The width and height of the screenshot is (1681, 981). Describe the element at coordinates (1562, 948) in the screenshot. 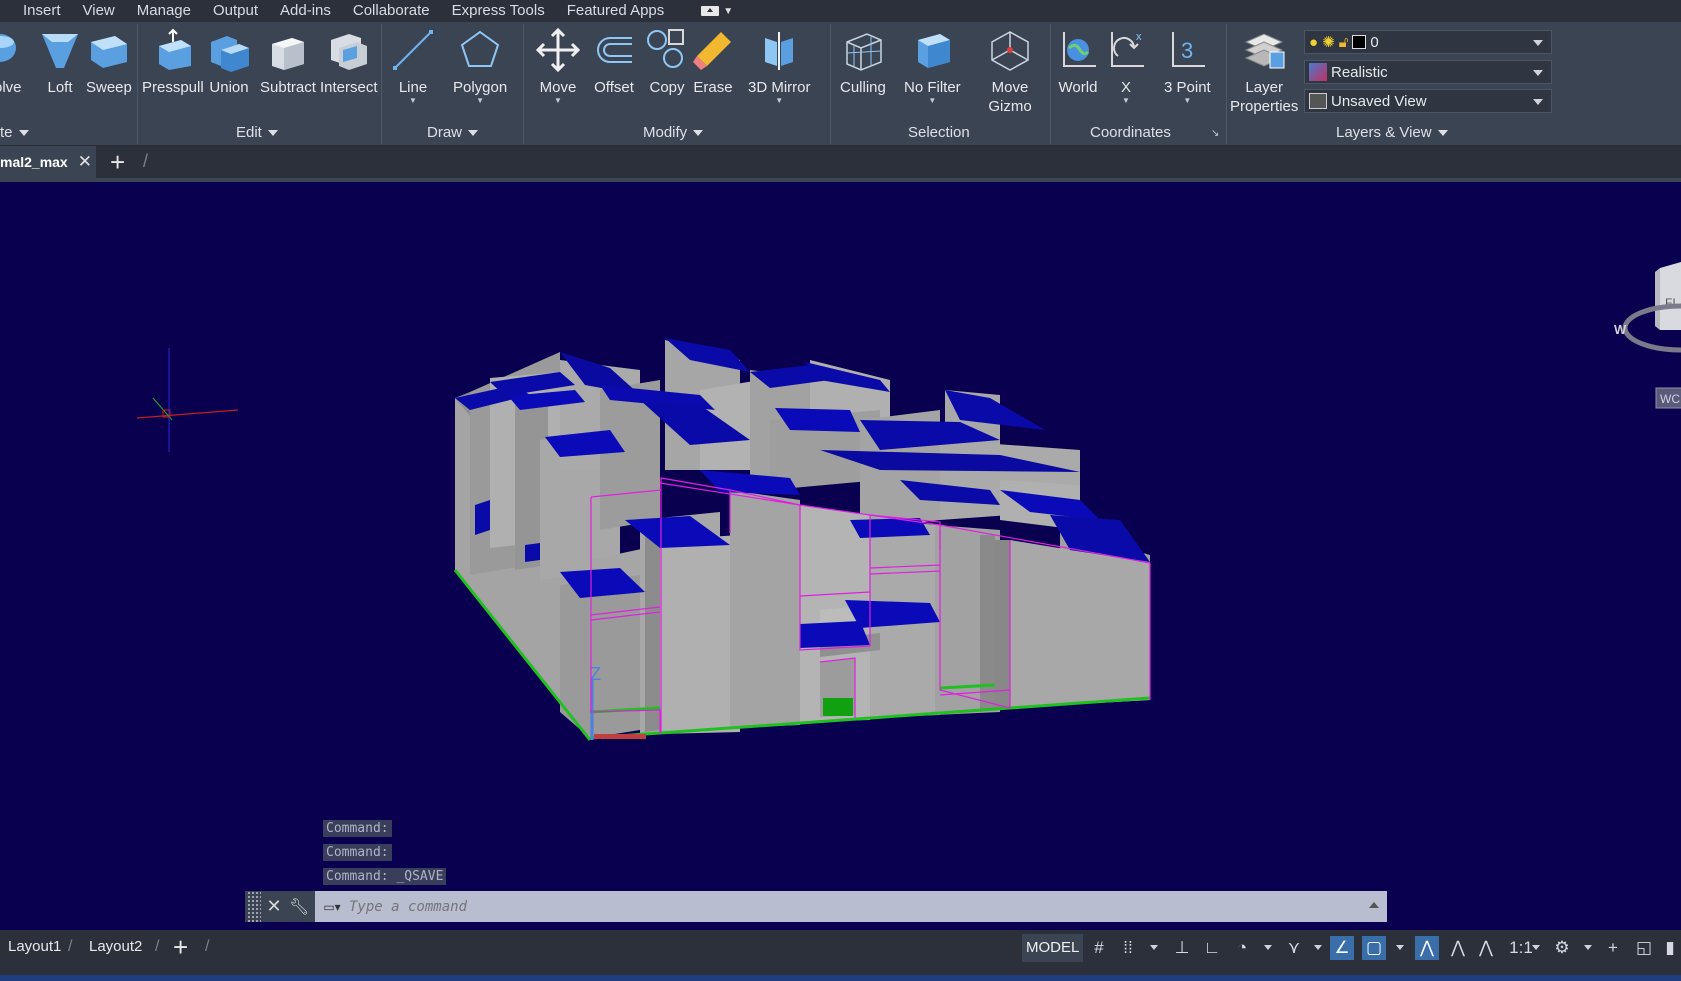

I see `gear-icon: ⚙` at that location.